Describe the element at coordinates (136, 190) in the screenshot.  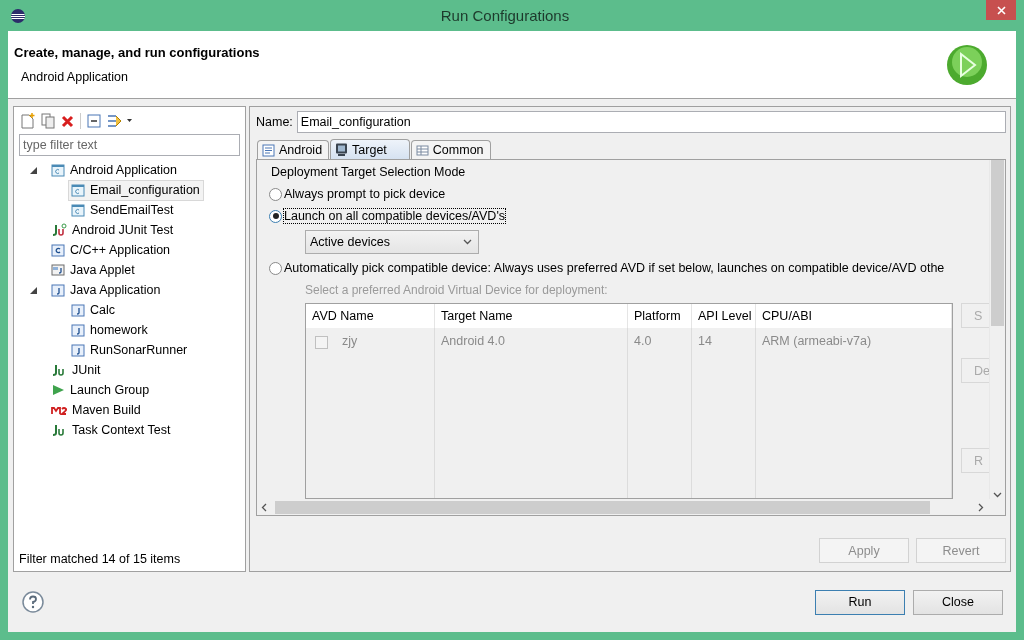
I see `tree-item: Email_configuration` at that location.